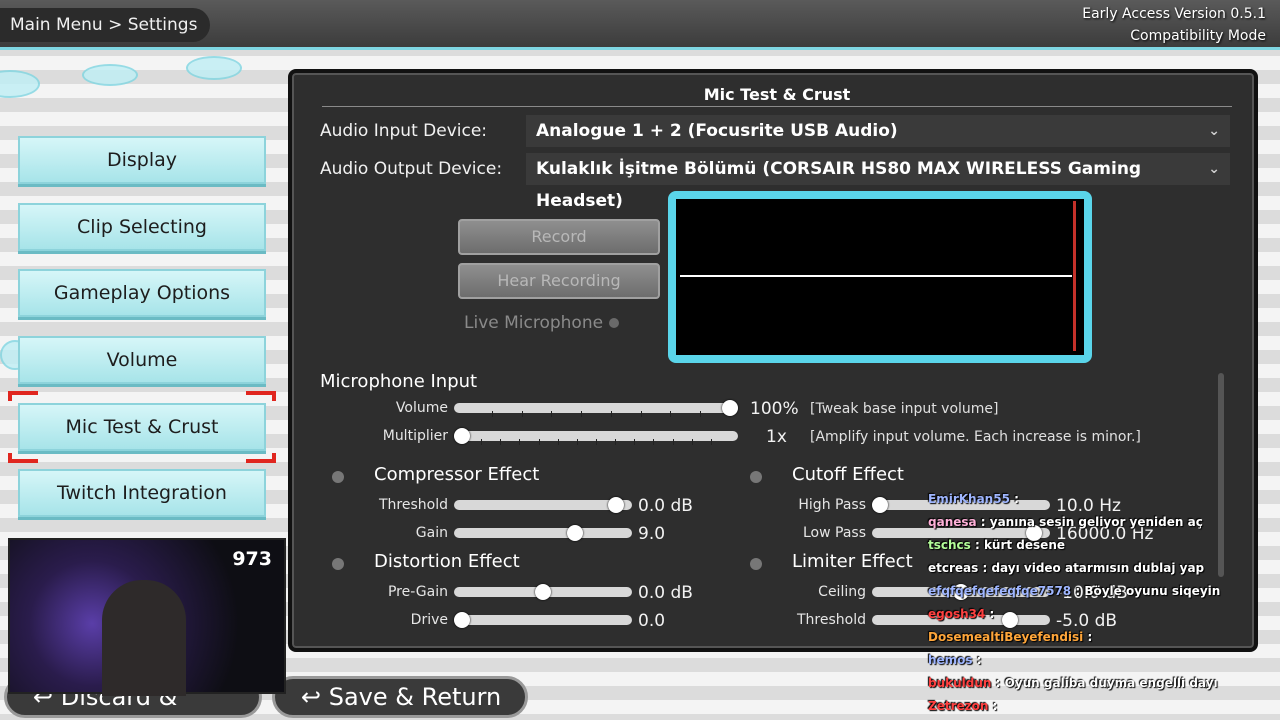  Describe the element at coordinates (142, 493) in the screenshot. I see `sidebar-item-twitch-integration: Twitch Integration` at that location.